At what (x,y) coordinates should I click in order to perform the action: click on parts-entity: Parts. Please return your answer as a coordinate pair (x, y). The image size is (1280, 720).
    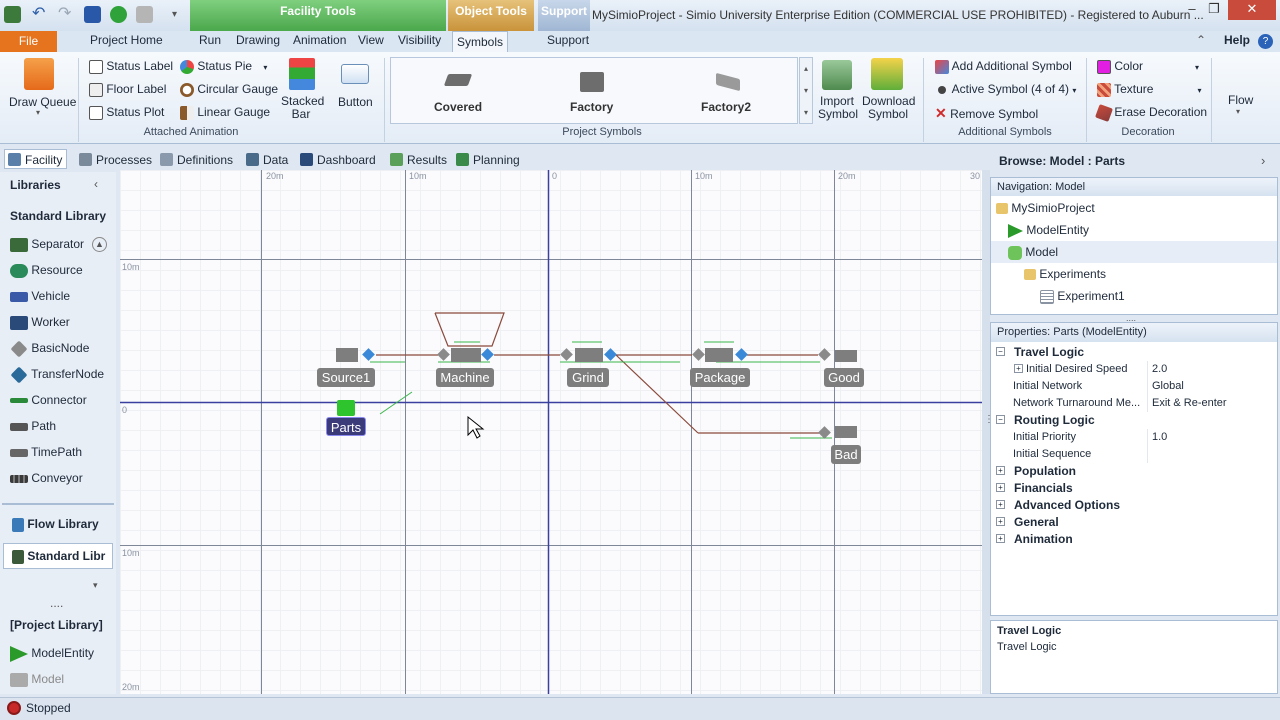
    Looking at the image, I should click on (346, 426).